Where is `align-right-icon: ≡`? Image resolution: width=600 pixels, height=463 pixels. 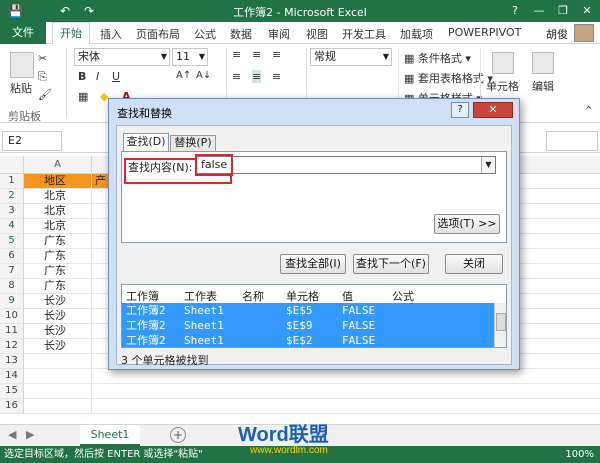 align-right-icon: ≡ is located at coordinates (276, 76).